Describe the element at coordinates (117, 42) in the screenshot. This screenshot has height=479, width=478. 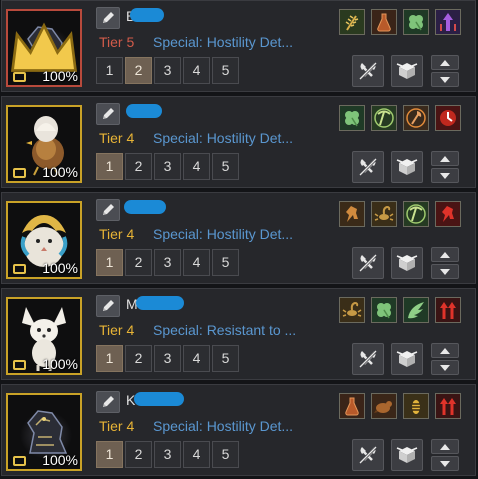
I see `pet-tier: Tier 5` at that location.